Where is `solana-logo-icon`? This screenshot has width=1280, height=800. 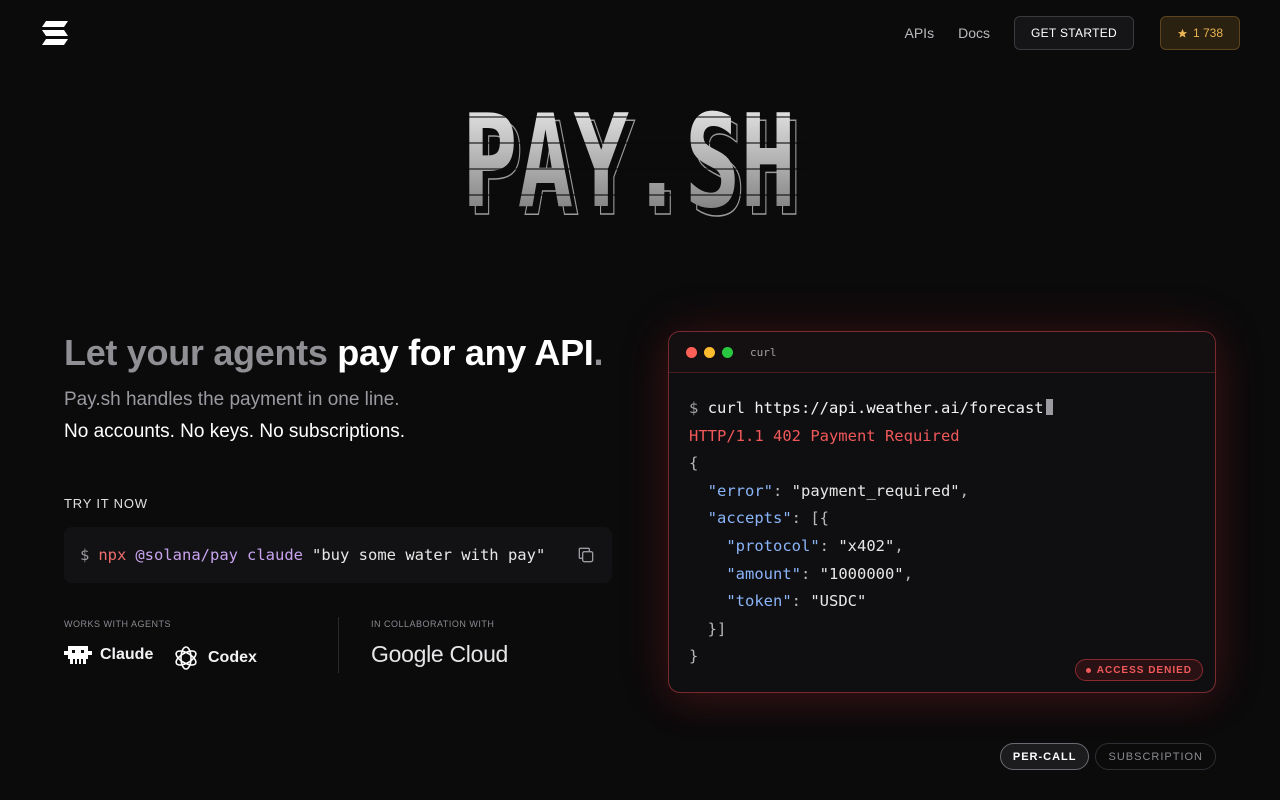
solana-logo-icon is located at coordinates (55, 33).